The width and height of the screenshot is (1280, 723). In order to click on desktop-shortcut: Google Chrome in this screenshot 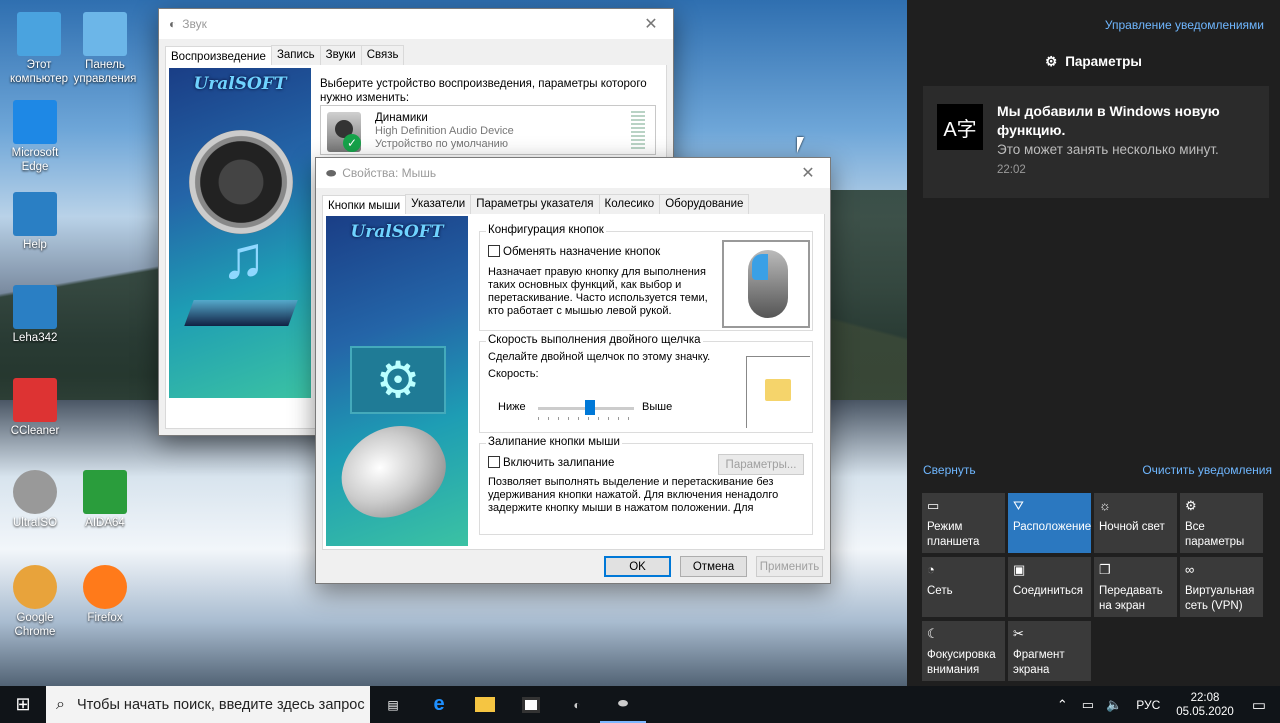, I will do `click(35, 602)`.